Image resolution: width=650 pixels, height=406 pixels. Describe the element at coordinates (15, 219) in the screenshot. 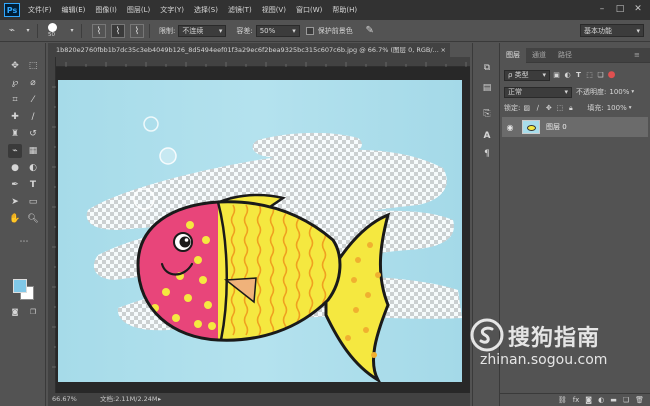

I see `hand-tool-icon: ✋` at that location.